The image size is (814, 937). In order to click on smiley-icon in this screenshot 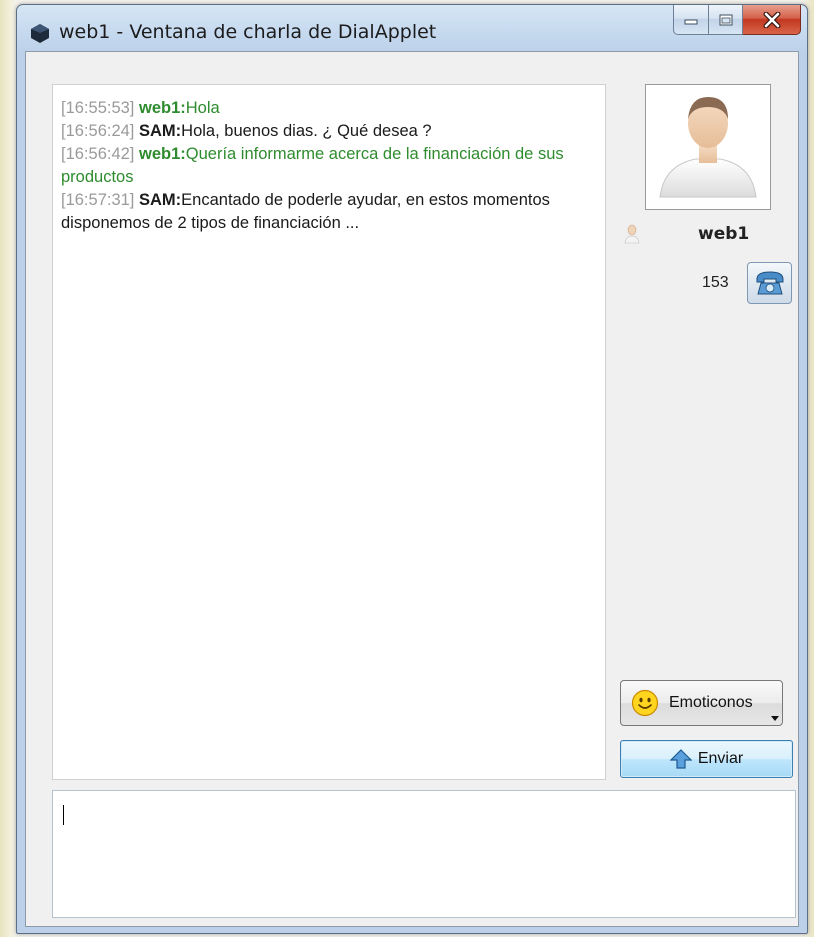, I will do `click(645, 703)`.